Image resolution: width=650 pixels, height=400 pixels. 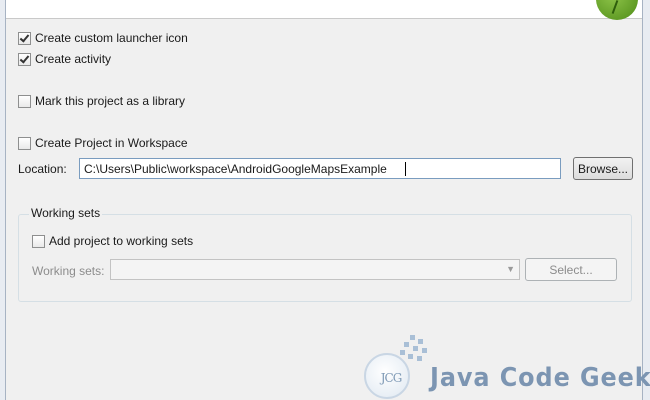 What do you see at coordinates (24, 38) in the screenshot?
I see `create-launcher-icon-checkbox` at bounding box center [24, 38].